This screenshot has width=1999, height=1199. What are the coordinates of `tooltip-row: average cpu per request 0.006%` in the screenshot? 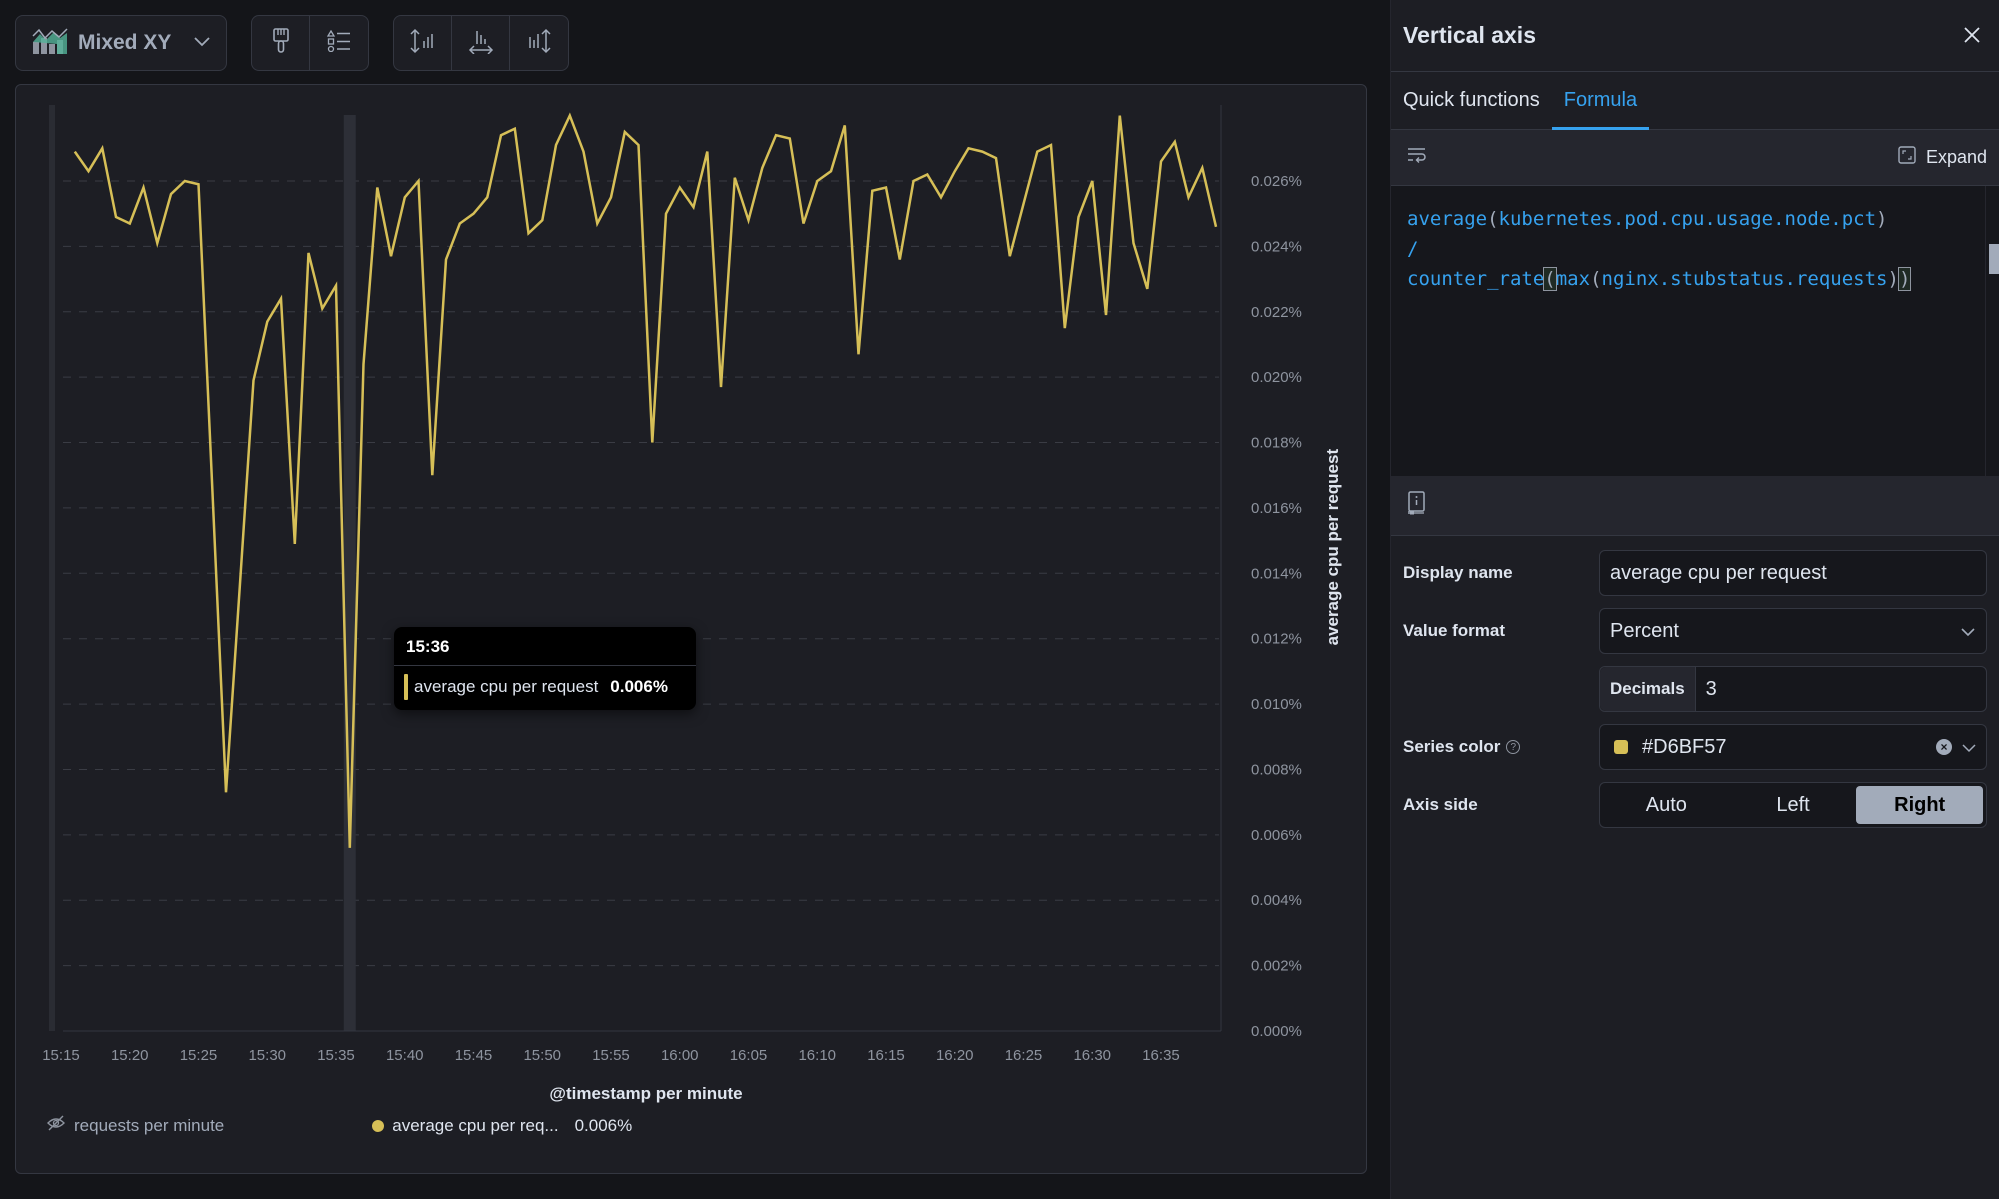 It's located at (545, 688).